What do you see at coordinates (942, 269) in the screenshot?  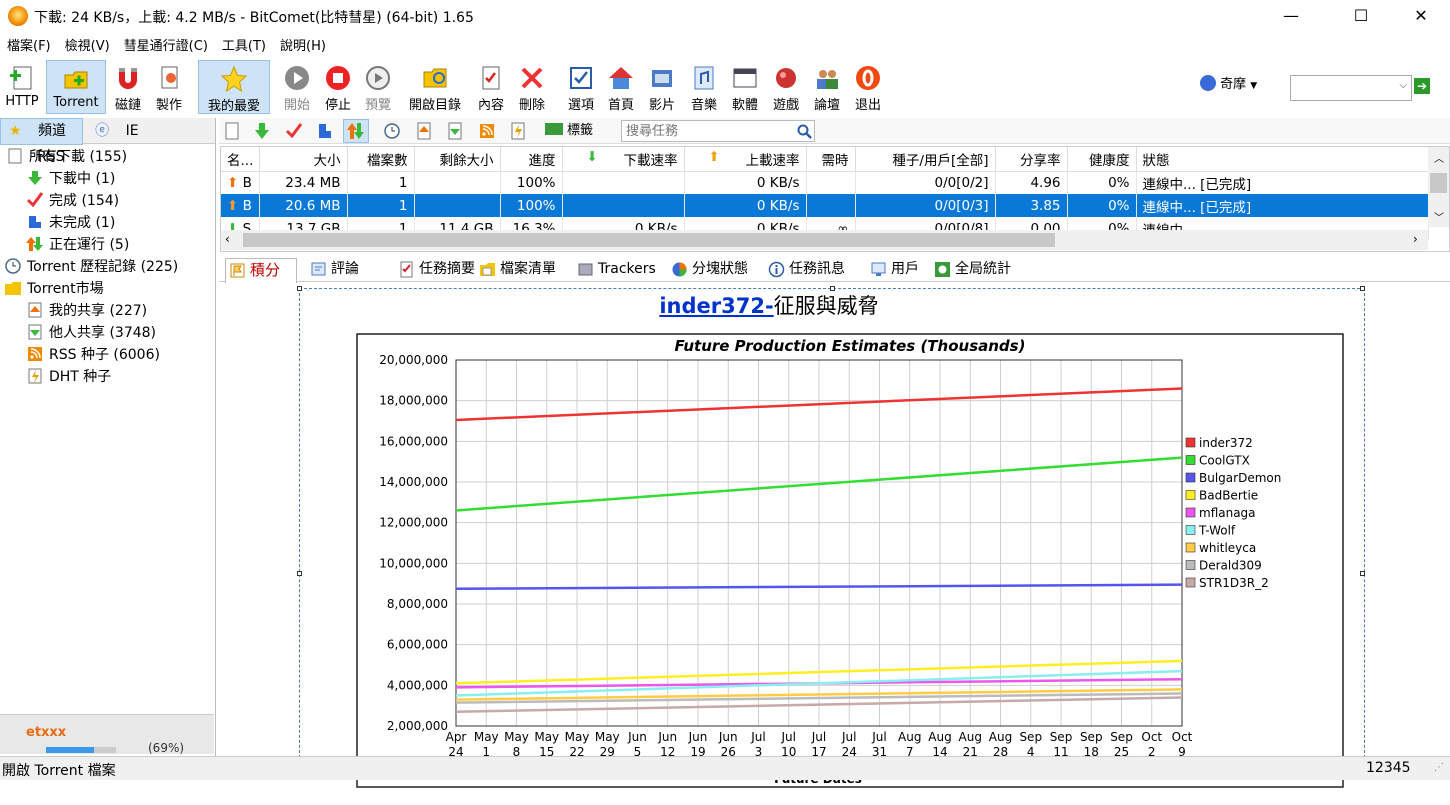 I see `global-stats-icon` at bounding box center [942, 269].